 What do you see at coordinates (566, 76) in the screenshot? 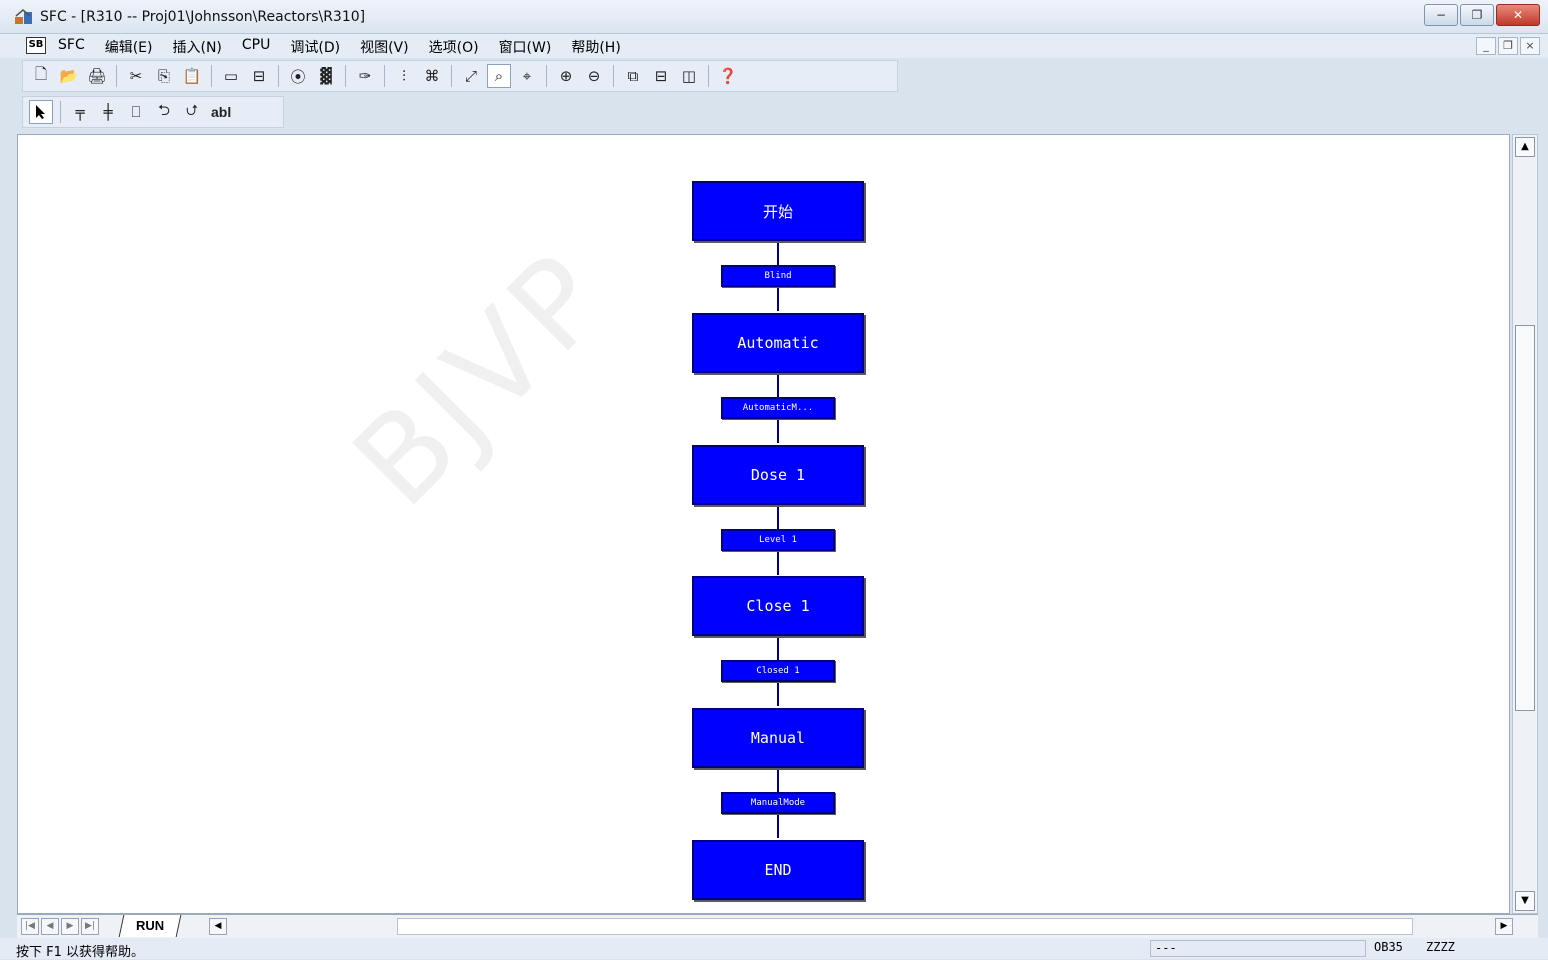
I see `zoom-in-icon: ⊕` at bounding box center [566, 76].